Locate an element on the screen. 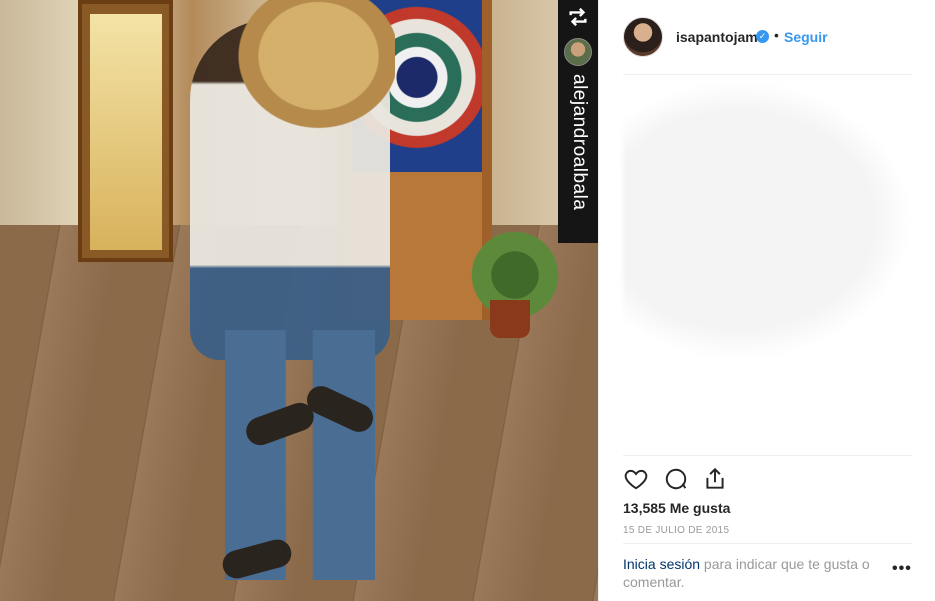 This screenshot has width=935, height=601. photo-legs is located at coordinates (300, 455).